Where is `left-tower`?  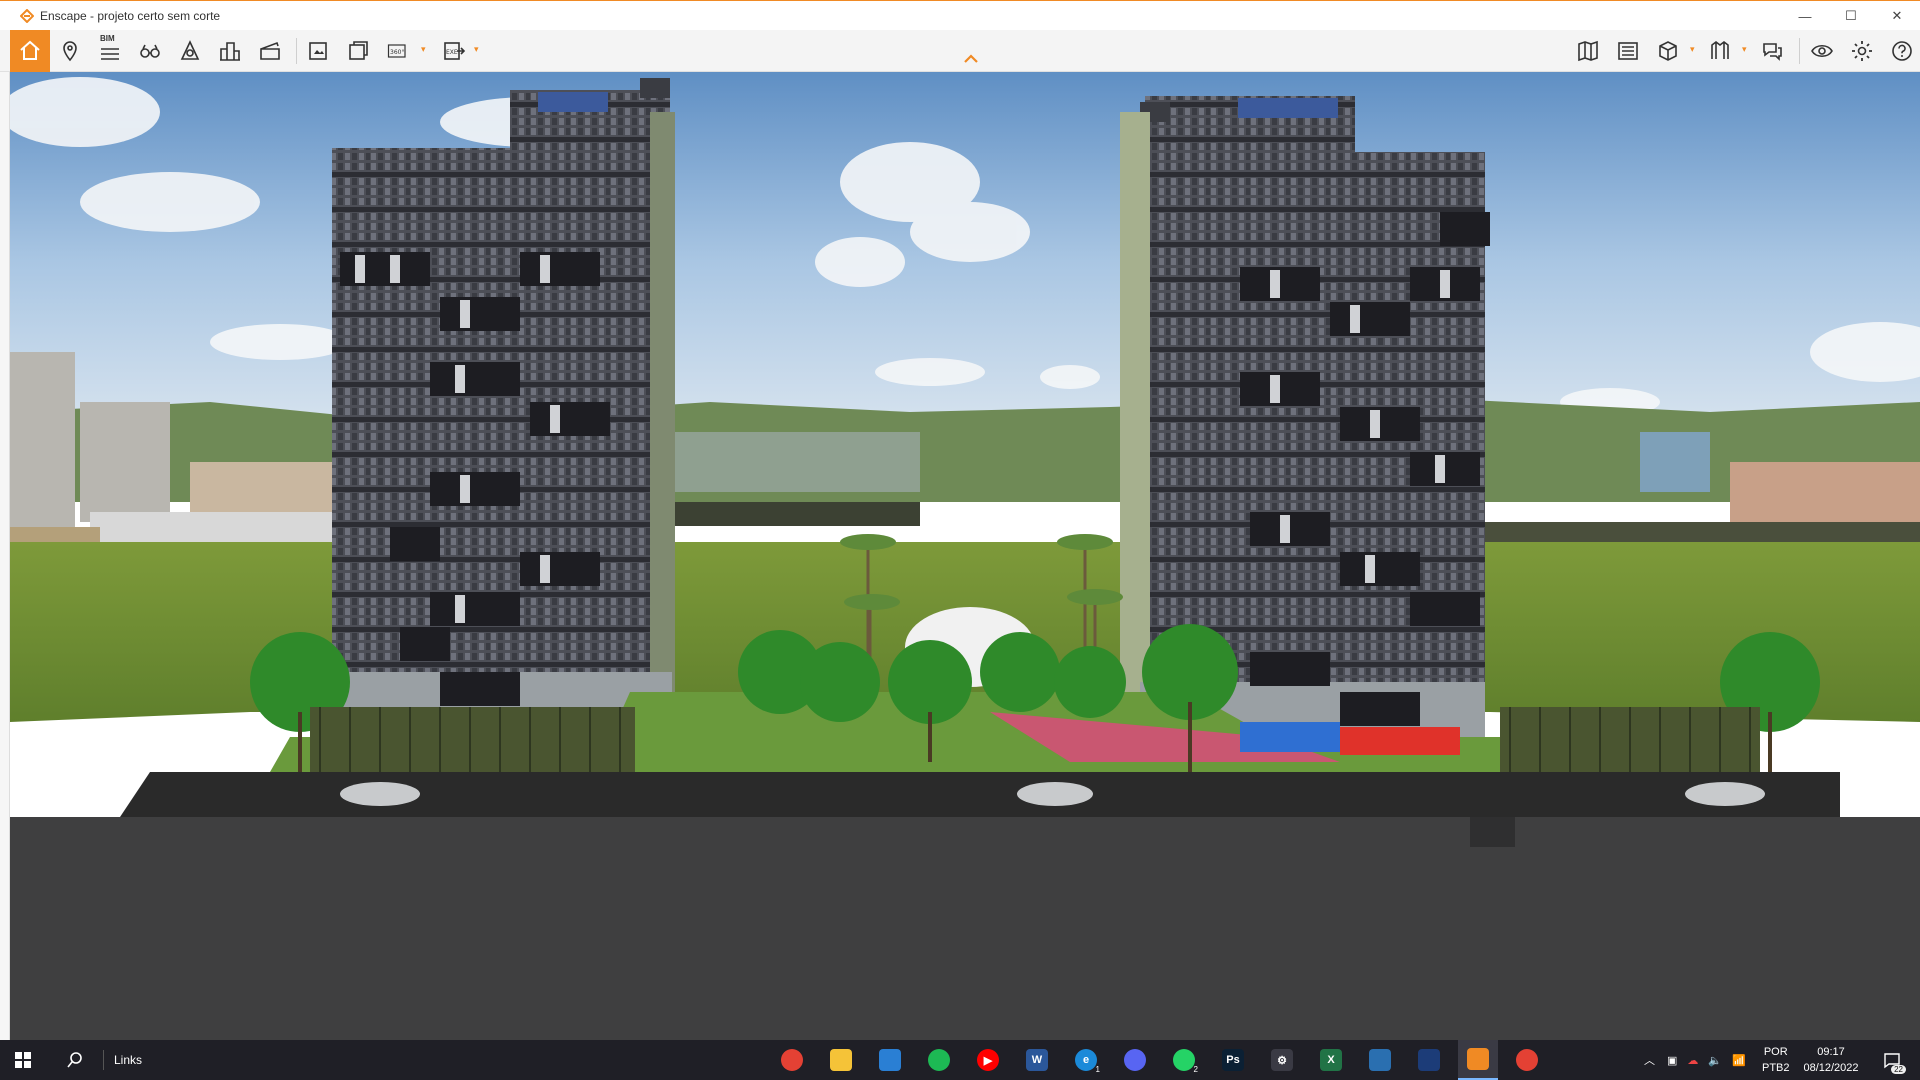
left-tower is located at coordinates (503, 413).